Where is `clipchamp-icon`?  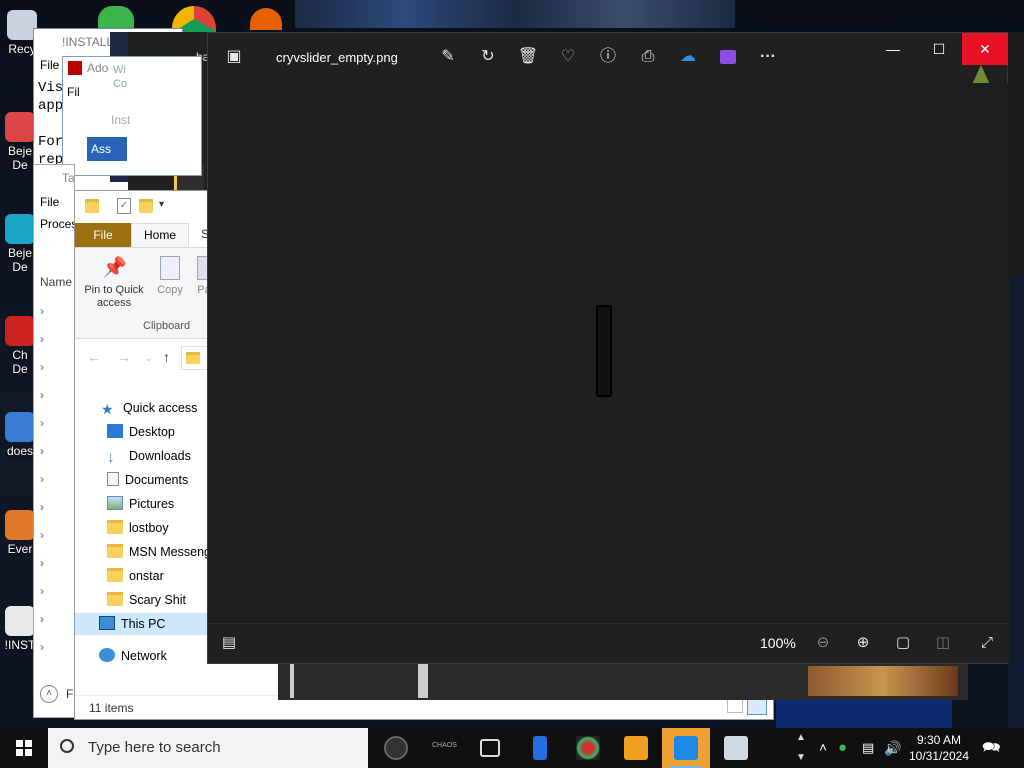 clipchamp-icon is located at coordinates (728, 57).